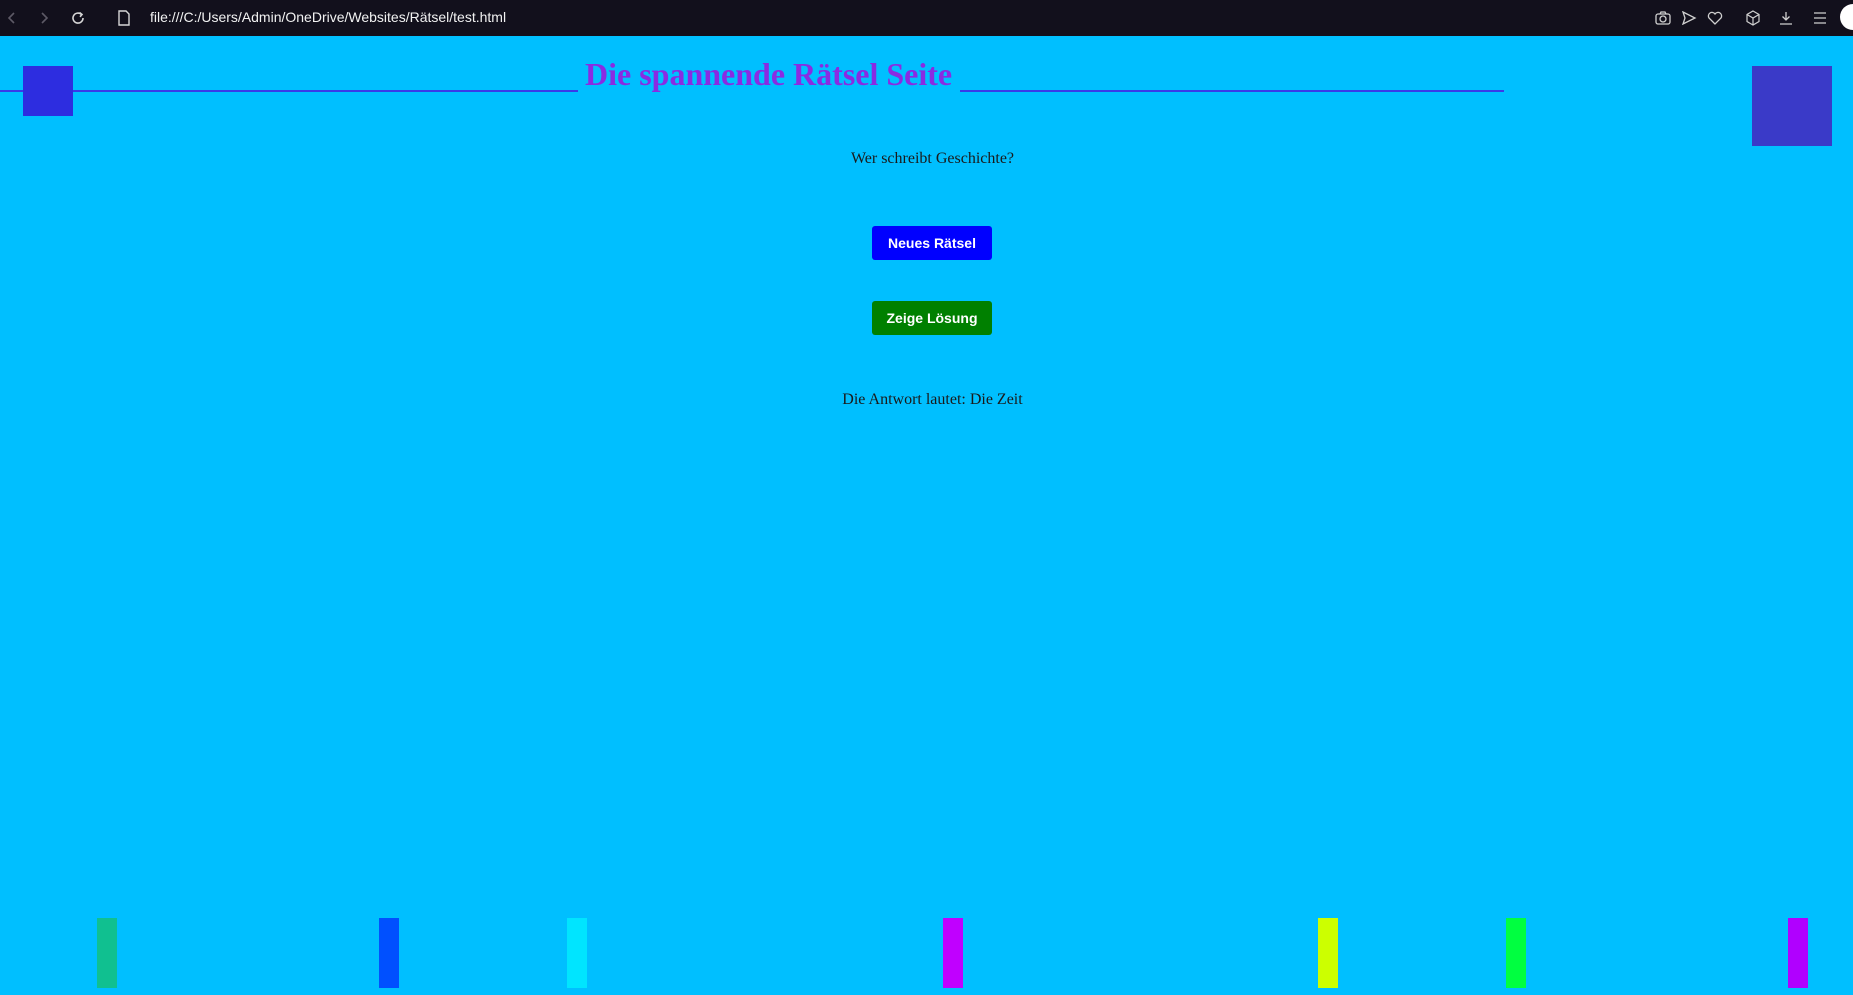 The image size is (1853, 995). I want to click on answer-text: Die Antwort lautet: Die Zeit, so click(932, 399).